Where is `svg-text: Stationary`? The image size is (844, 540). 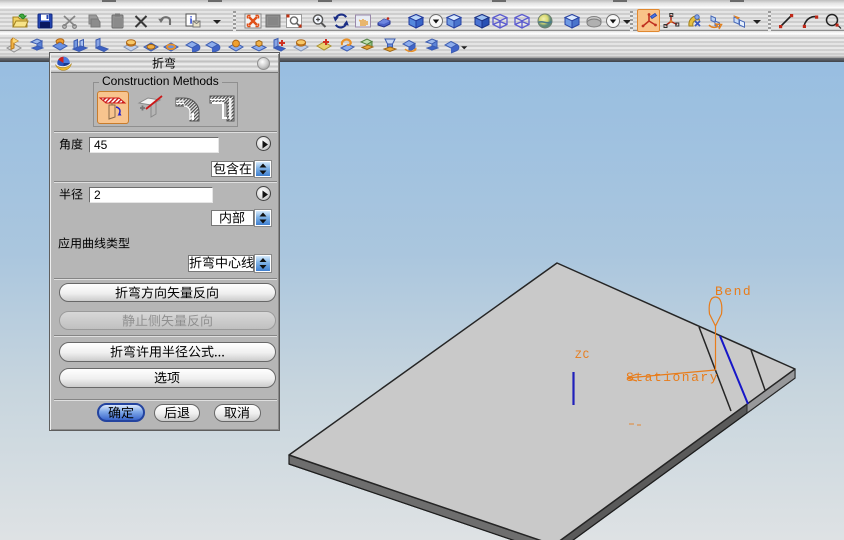 svg-text: Stationary is located at coordinates (672, 377).